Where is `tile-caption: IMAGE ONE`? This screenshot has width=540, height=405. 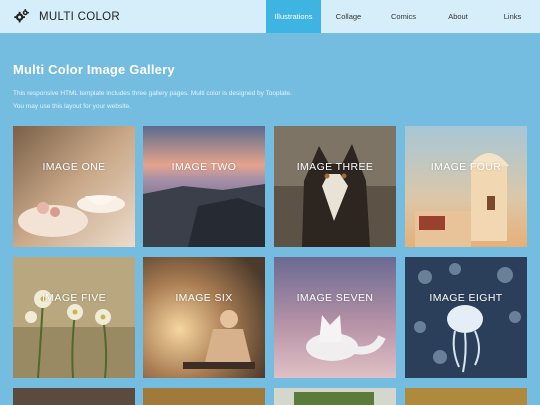 tile-caption: IMAGE ONE is located at coordinates (74, 167).